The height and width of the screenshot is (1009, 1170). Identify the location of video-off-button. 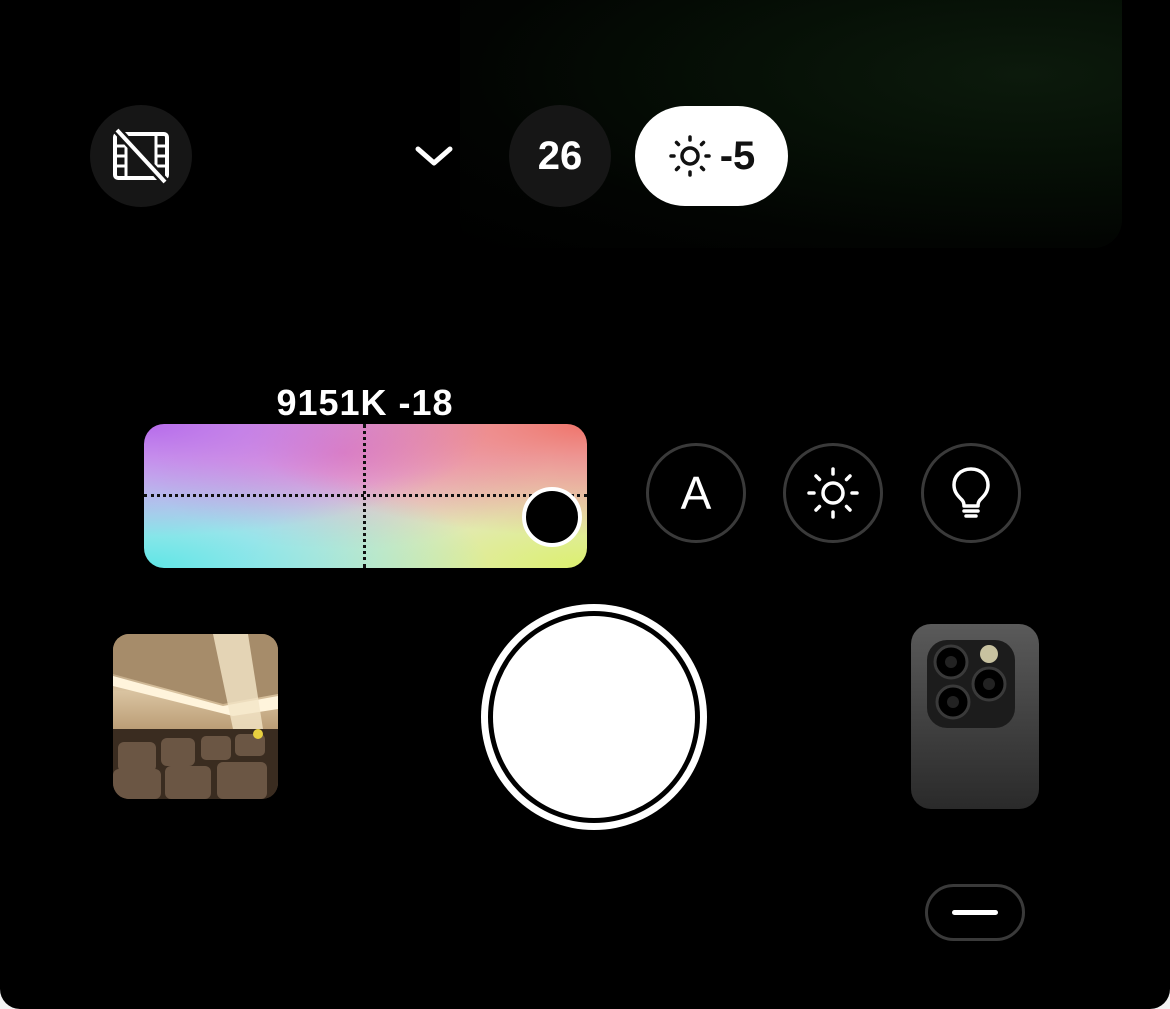
(141, 156).